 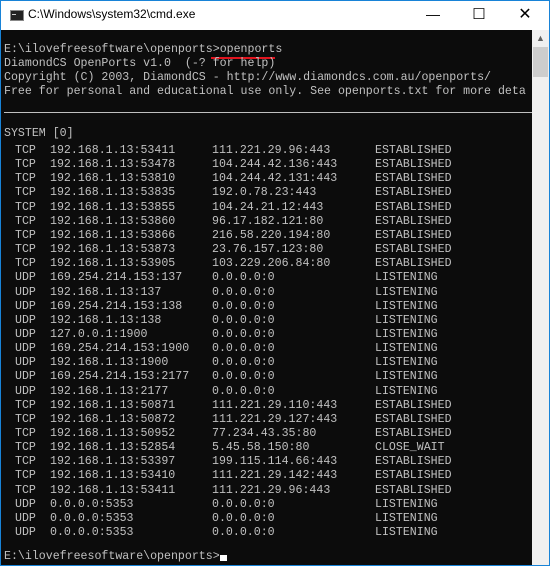 I want to click on remote-address: 103.229.206.84:80, so click(x=271, y=264).